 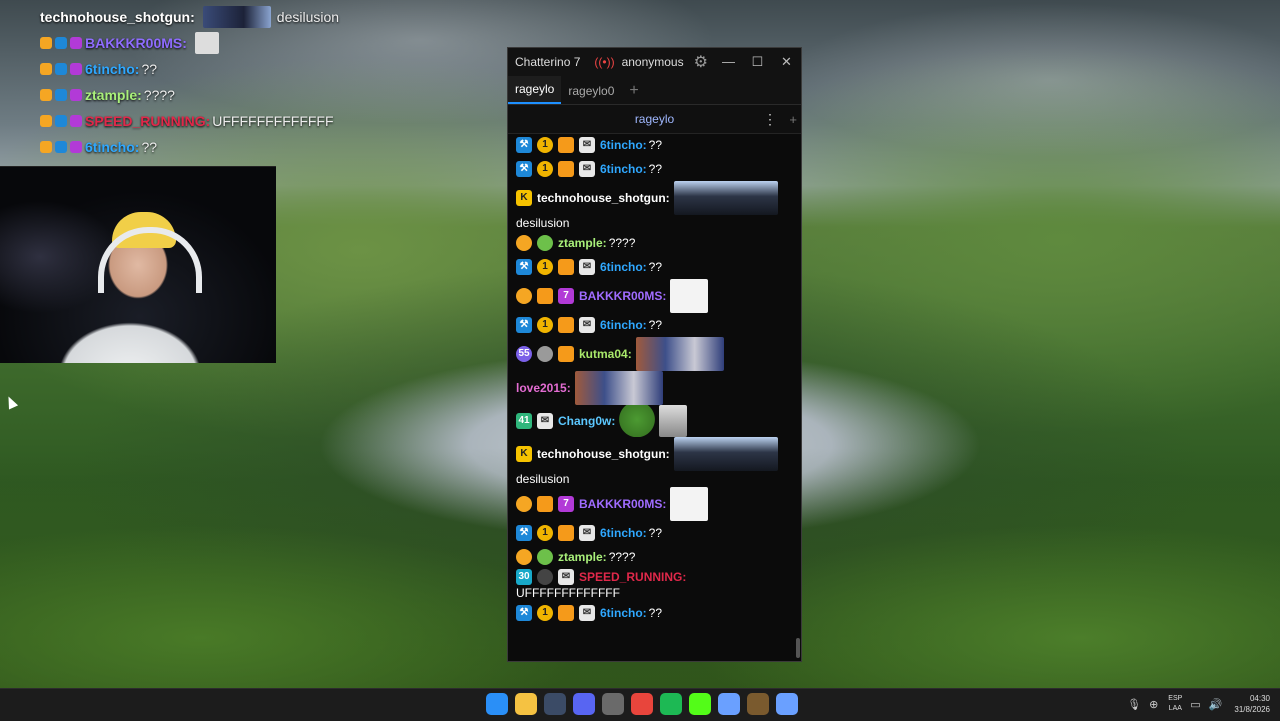 What do you see at coordinates (554, 704) in the screenshot?
I see `steam-icon` at bounding box center [554, 704].